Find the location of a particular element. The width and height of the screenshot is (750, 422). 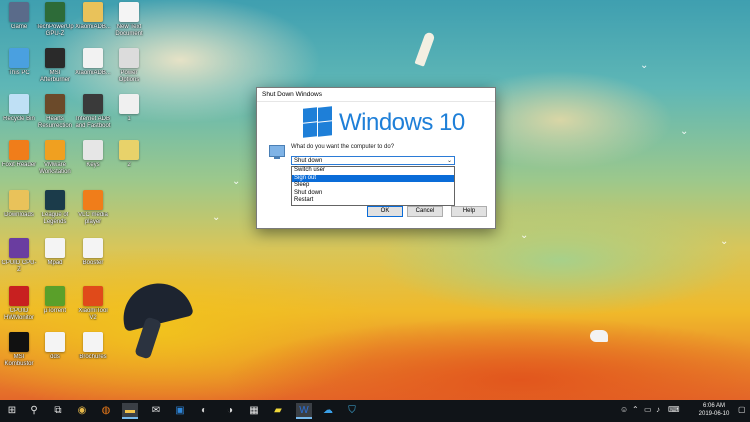

gpu-z-icon is located at coordinates (55, 12).